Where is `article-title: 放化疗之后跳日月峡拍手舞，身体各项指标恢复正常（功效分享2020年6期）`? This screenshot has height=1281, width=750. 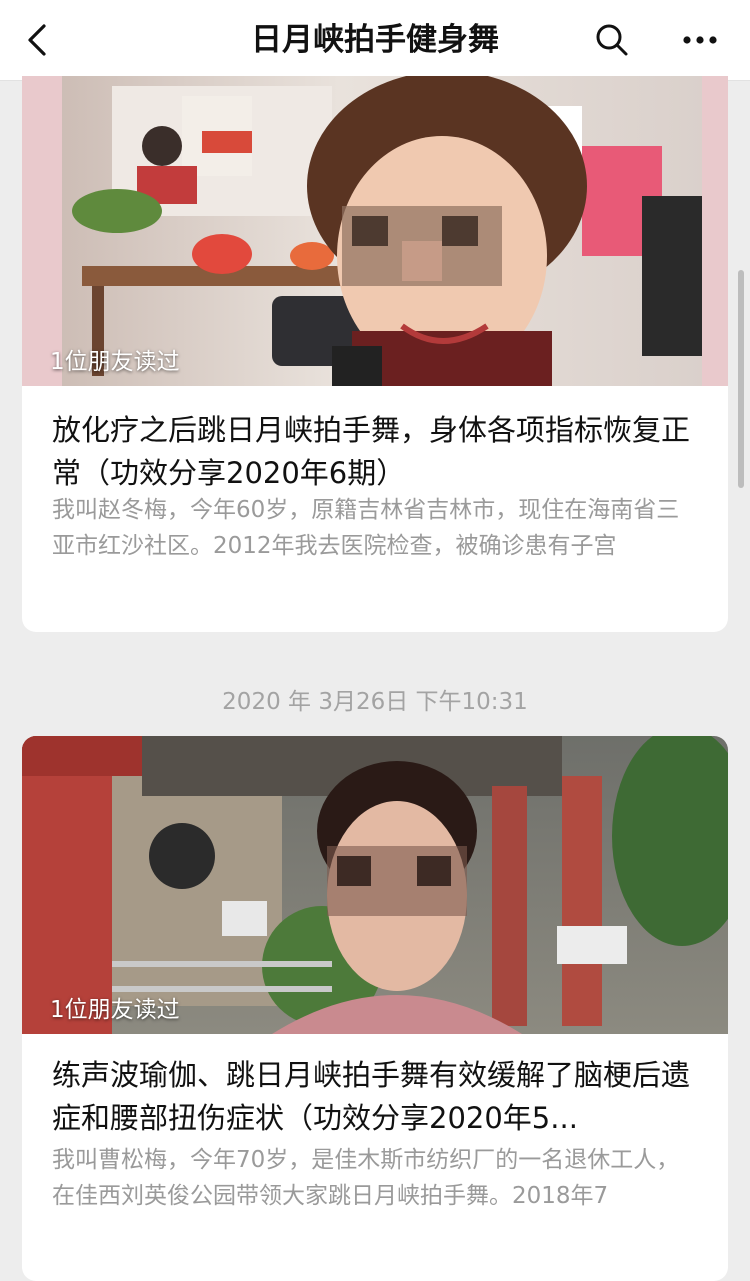
article-title: 放化疗之后跳日月峡拍手舞，身体各项指标恢复正常（功效分享2020年6期） is located at coordinates (377, 452).